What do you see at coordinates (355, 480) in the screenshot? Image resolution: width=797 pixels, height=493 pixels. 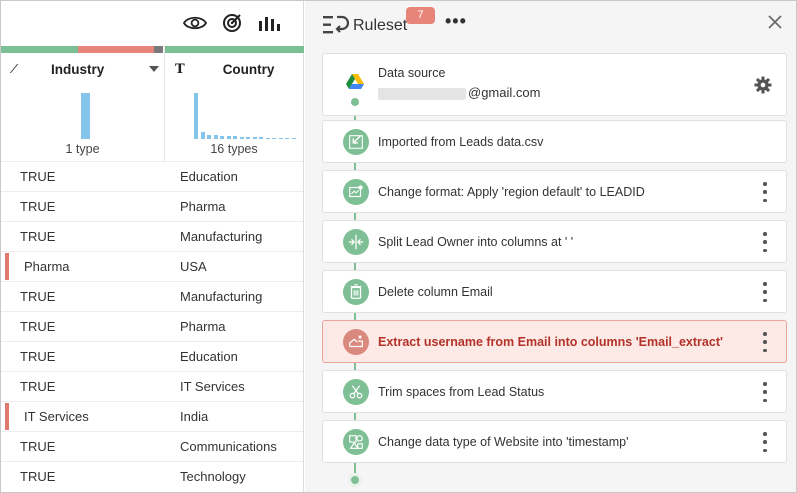 I see `timeline-end-node` at bounding box center [355, 480].